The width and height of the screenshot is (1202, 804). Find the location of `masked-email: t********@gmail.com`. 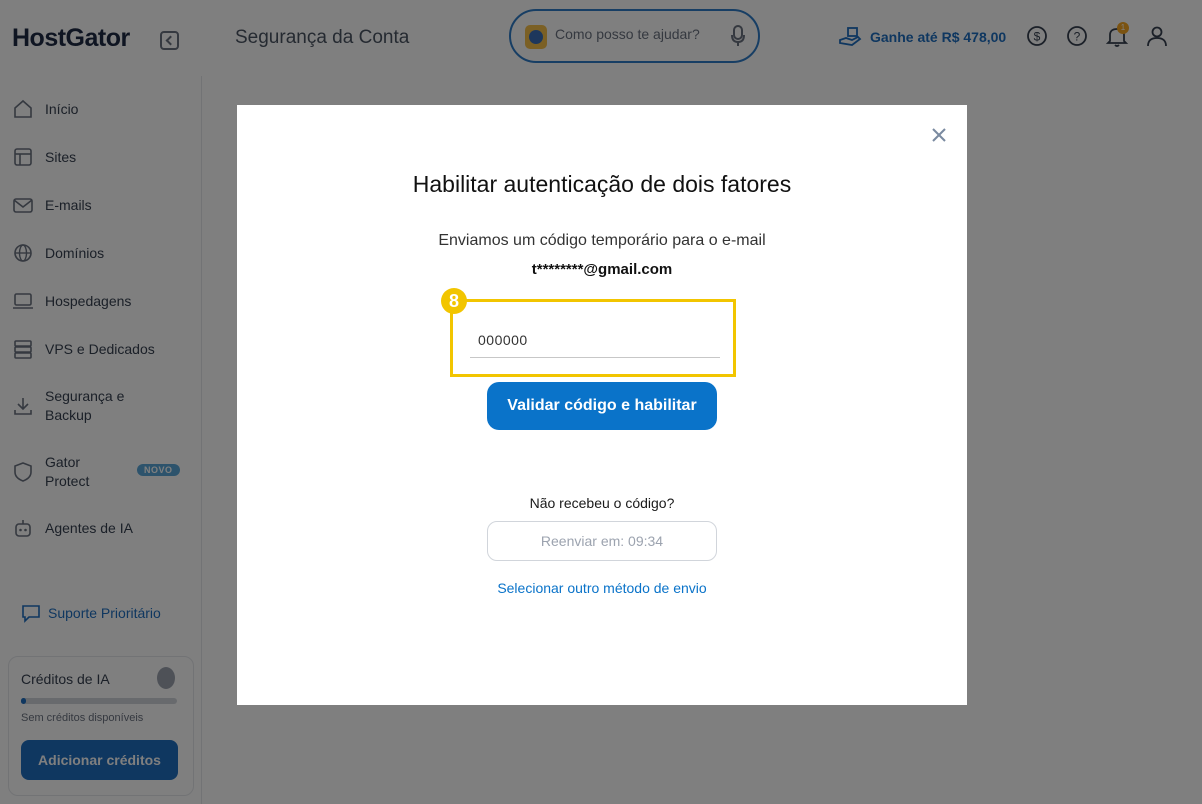

masked-email: t********@gmail.com is located at coordinates (602, 269).